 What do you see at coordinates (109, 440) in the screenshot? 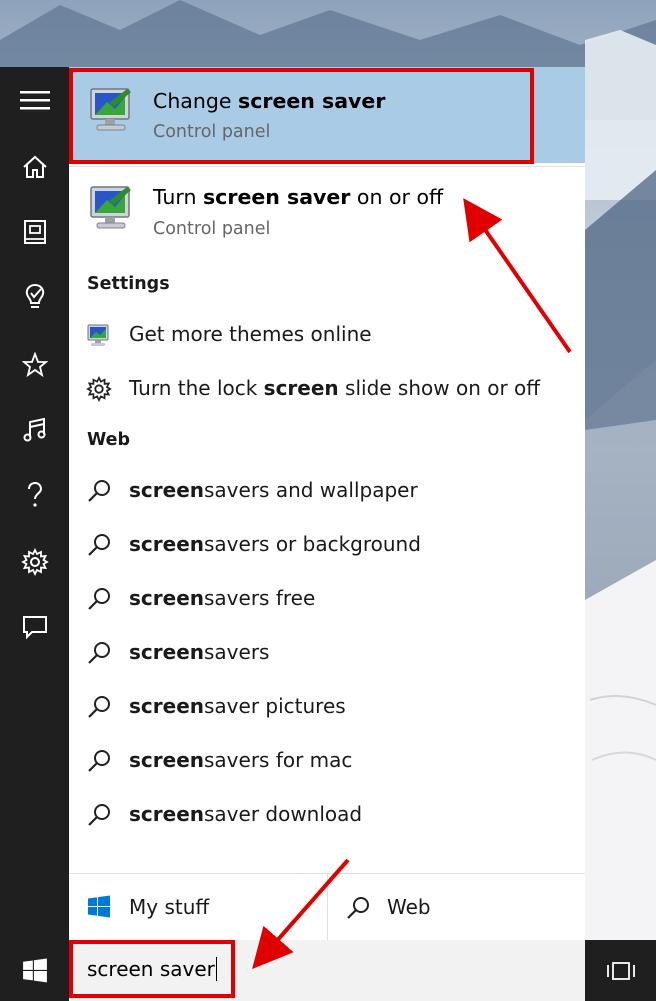
I see `web-section-header: Web` at bounding box center [109, 440].